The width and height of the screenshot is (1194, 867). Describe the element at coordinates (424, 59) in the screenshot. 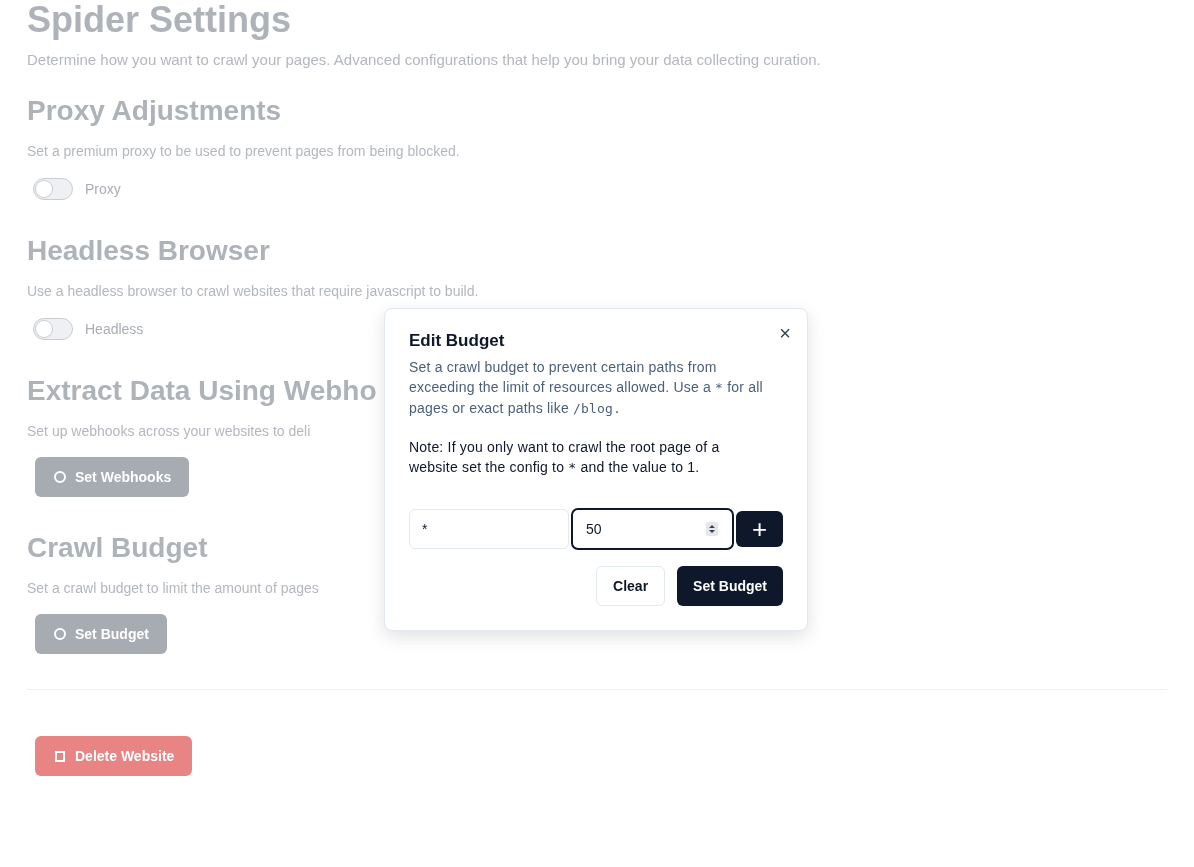

I see `page-subtitle: Determine how you want to crawl your pages. Advanced configurations that help you bring your data collecting curation.` at that location.